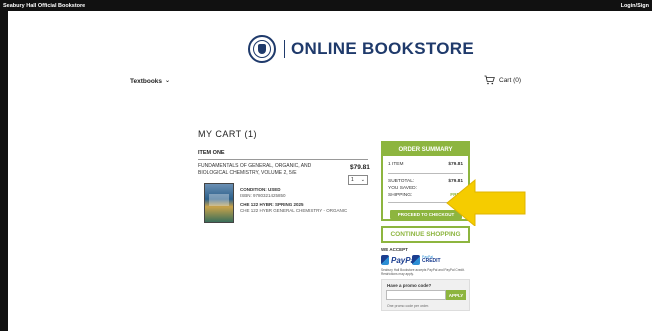  I want to click on cart-label: Cart (0), so click(510, 80).